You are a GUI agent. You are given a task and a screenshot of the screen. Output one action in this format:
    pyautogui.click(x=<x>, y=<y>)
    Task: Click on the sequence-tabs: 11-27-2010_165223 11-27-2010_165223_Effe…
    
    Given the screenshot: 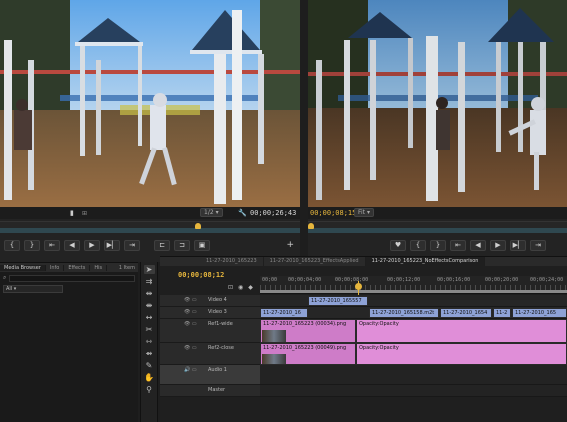 What is the action you would take?
    pyautogui.click(x=363, y=261)
    